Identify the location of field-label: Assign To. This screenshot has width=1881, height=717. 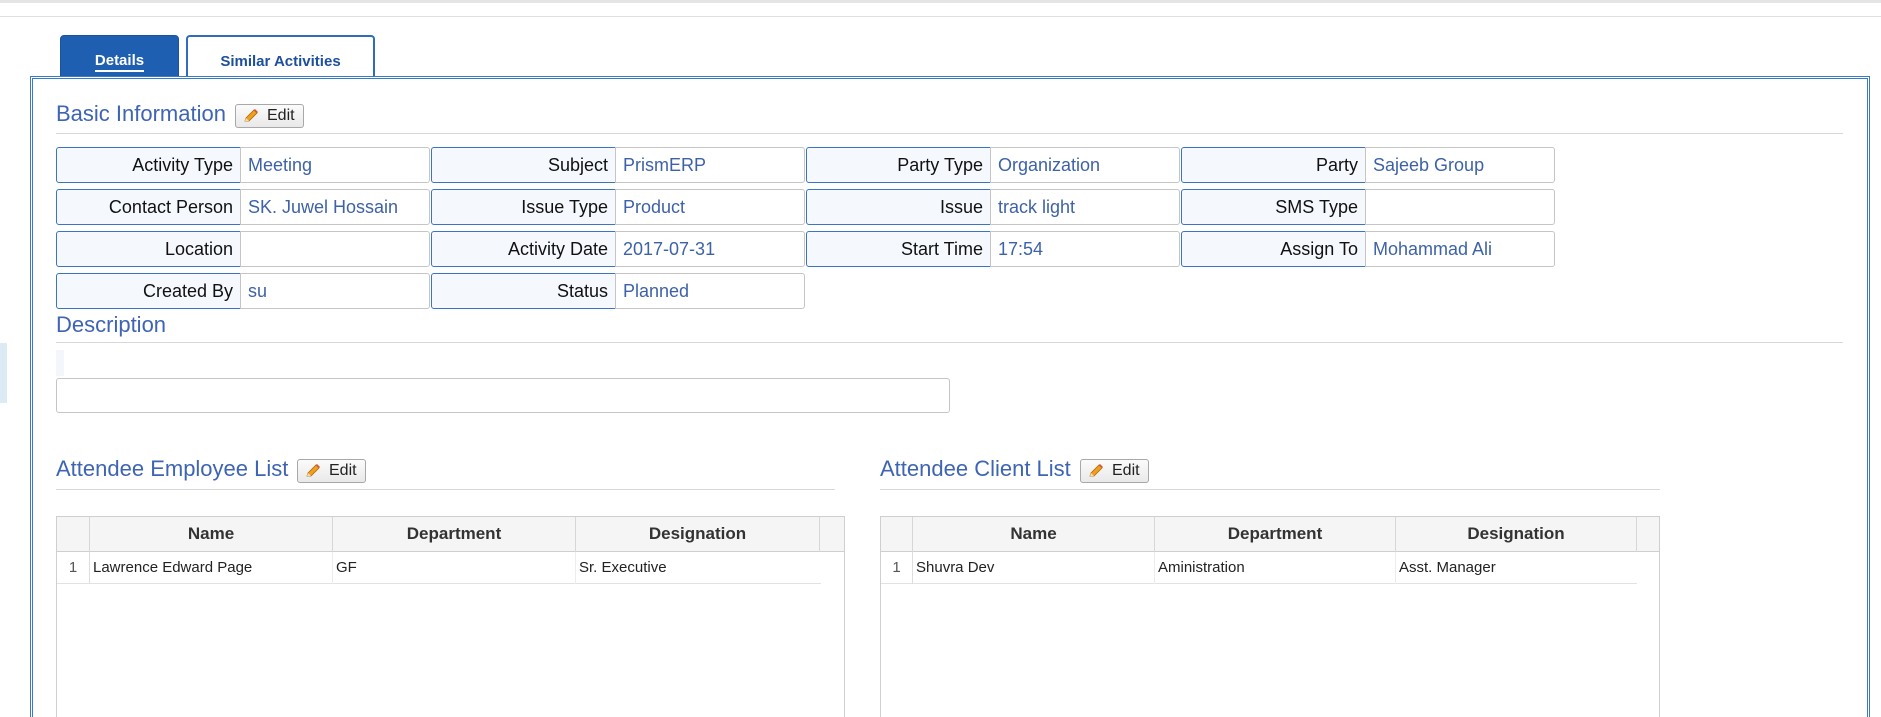
(1273, 249).